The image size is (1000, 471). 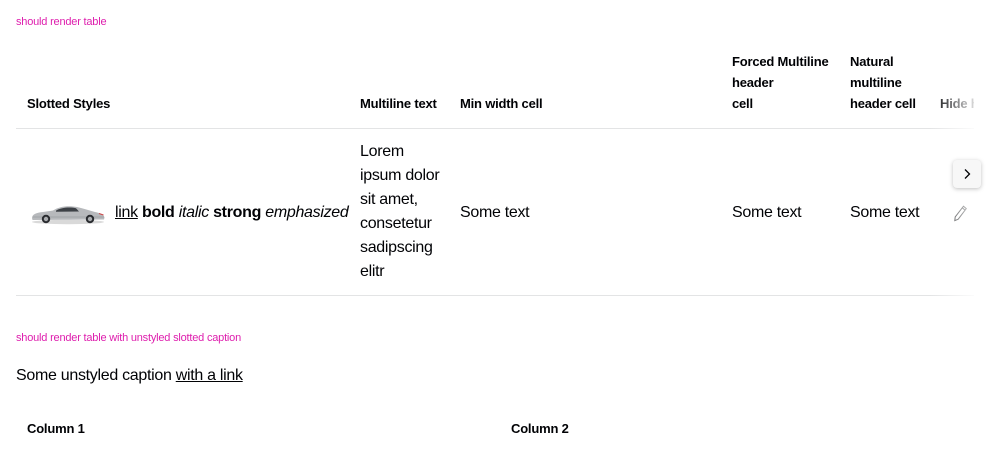 What do you see at coordinates (501, 103) in the screenshot?
I see `header-min-width-cell: Min width cell` at bounding box center [501, 103].